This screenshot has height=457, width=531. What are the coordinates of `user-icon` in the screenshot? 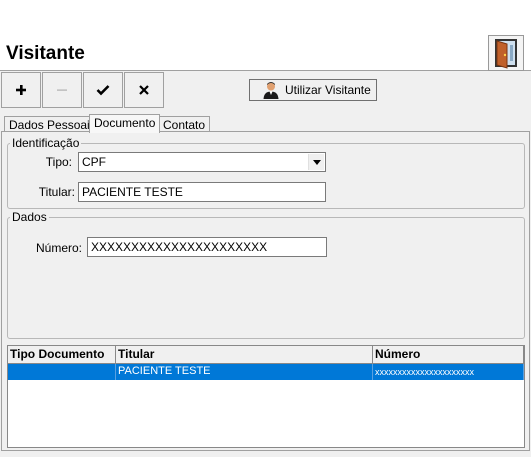 It's located at (271, 90).